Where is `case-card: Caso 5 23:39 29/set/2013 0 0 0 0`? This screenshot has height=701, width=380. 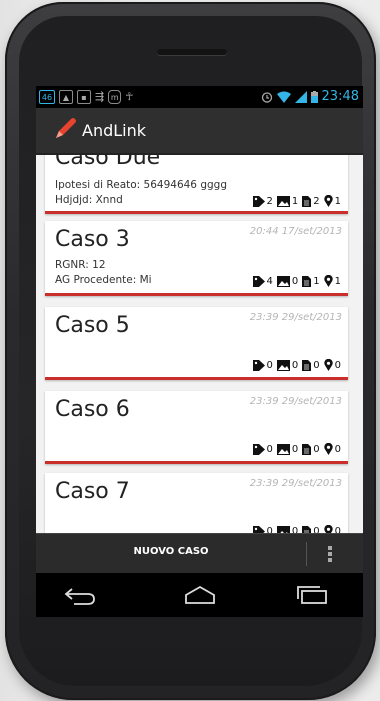 case-card: Caso 5 23:39 29/set/2013 0 0 0 0 is located at coordinates (196, 343).